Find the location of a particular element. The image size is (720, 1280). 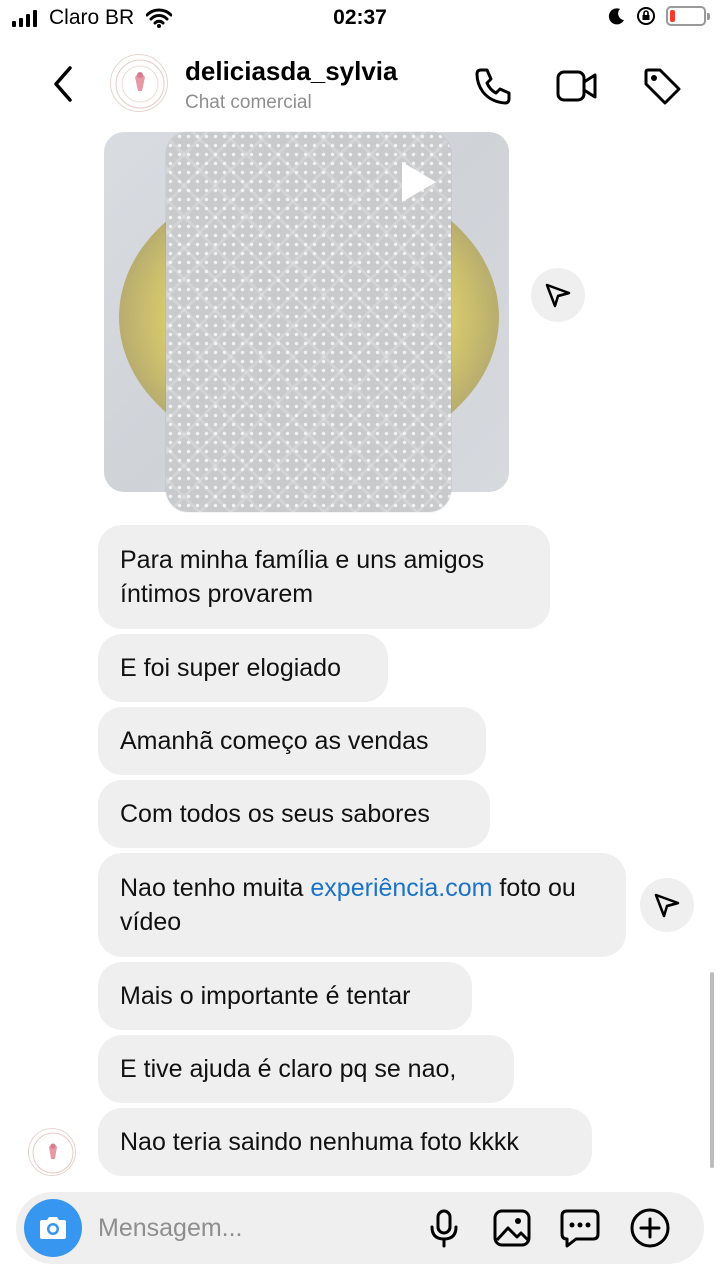

status-bar: Claro BR 02:37 is located at coordinates (360, 20).